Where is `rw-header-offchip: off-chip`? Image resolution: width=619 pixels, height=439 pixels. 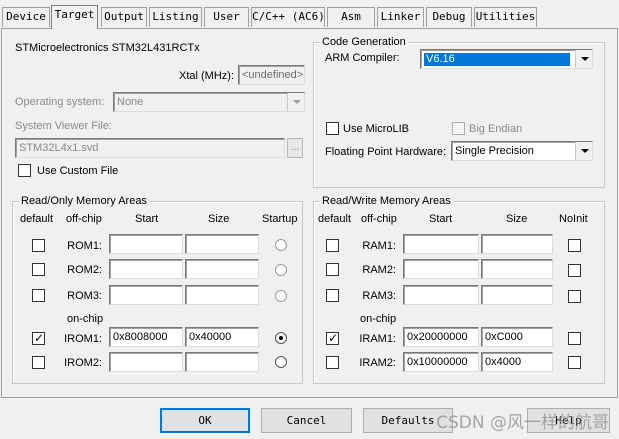
rw-header-offchip: off-chip is located at coordinates (379, 219).